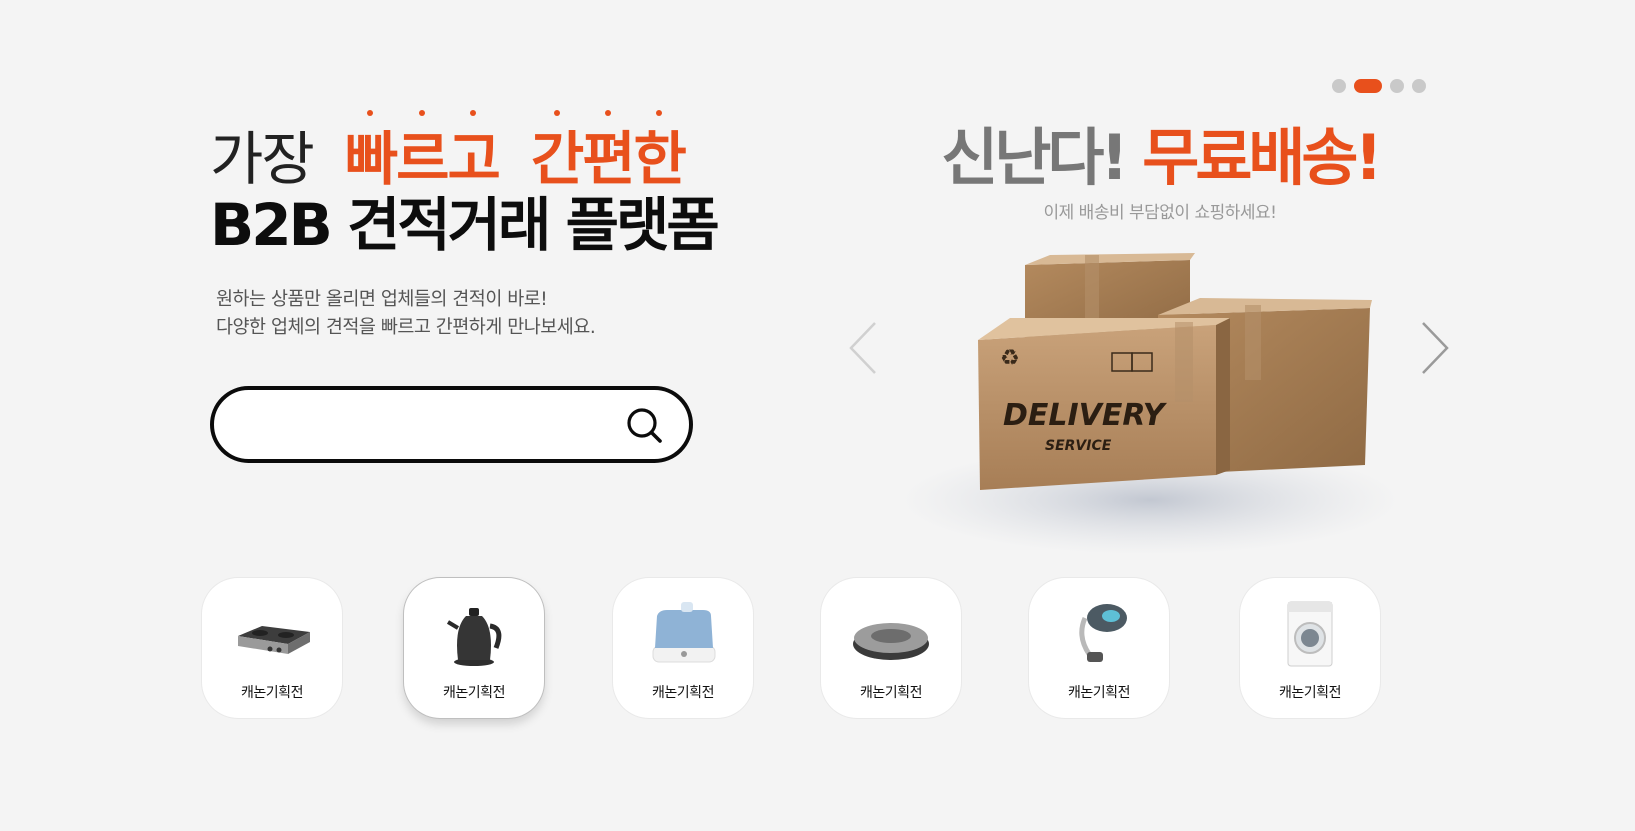 The width and height of the screenshot is (1635, 831). I want to click on hero-word-easy: 간편한, so click(609, 149).